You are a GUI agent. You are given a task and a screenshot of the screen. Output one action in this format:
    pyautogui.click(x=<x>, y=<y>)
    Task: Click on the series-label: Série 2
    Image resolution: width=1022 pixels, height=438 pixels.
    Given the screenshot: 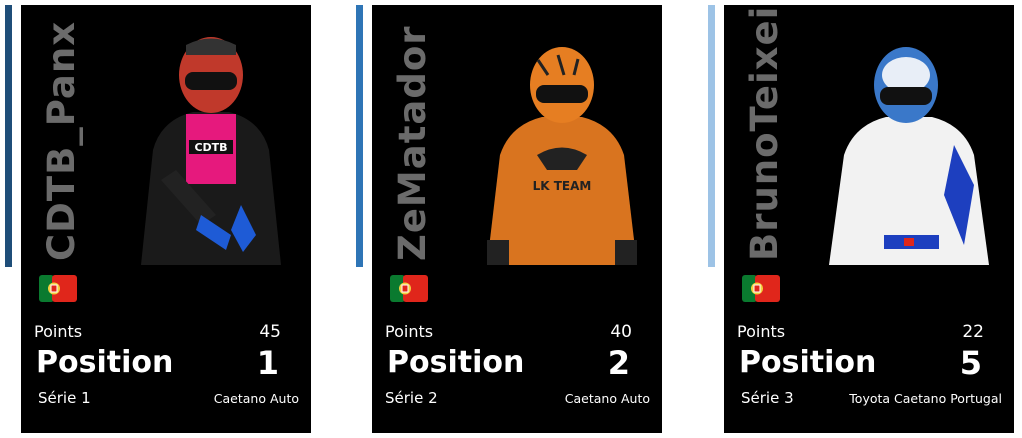 What is the action you would take?
    pyautogui.click(x=411, y=398)
    